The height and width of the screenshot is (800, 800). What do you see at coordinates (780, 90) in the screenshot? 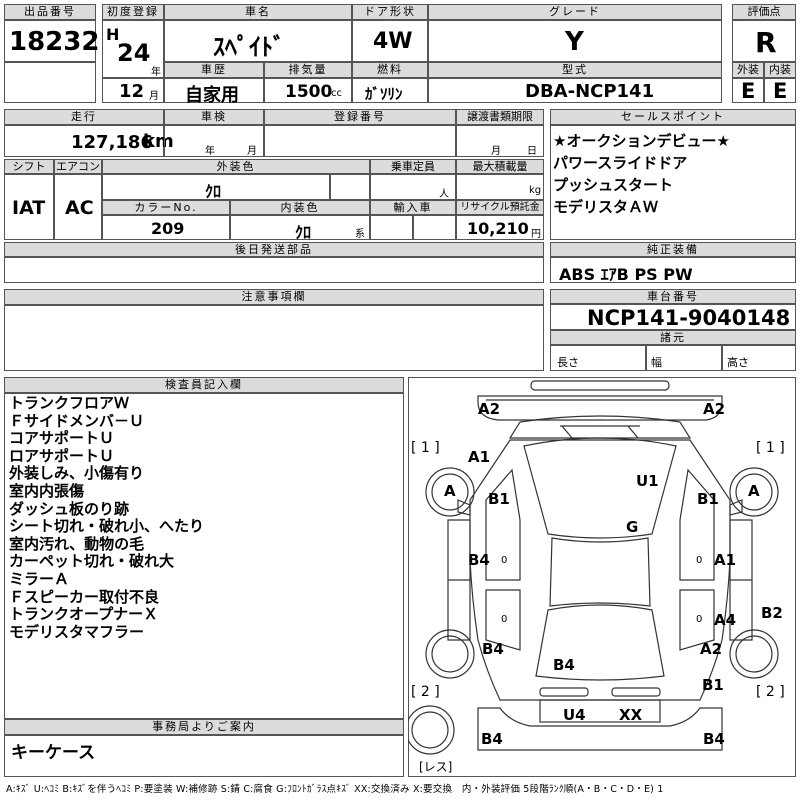
I see `interior-cell: E` at bounding box center [780, 90].